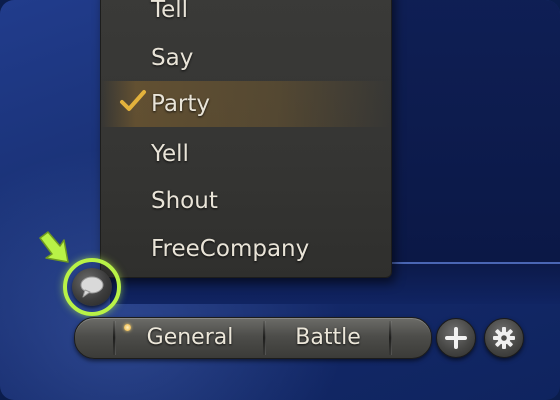  I want to click on menu-item-yell: Yell, so click(246, 154).